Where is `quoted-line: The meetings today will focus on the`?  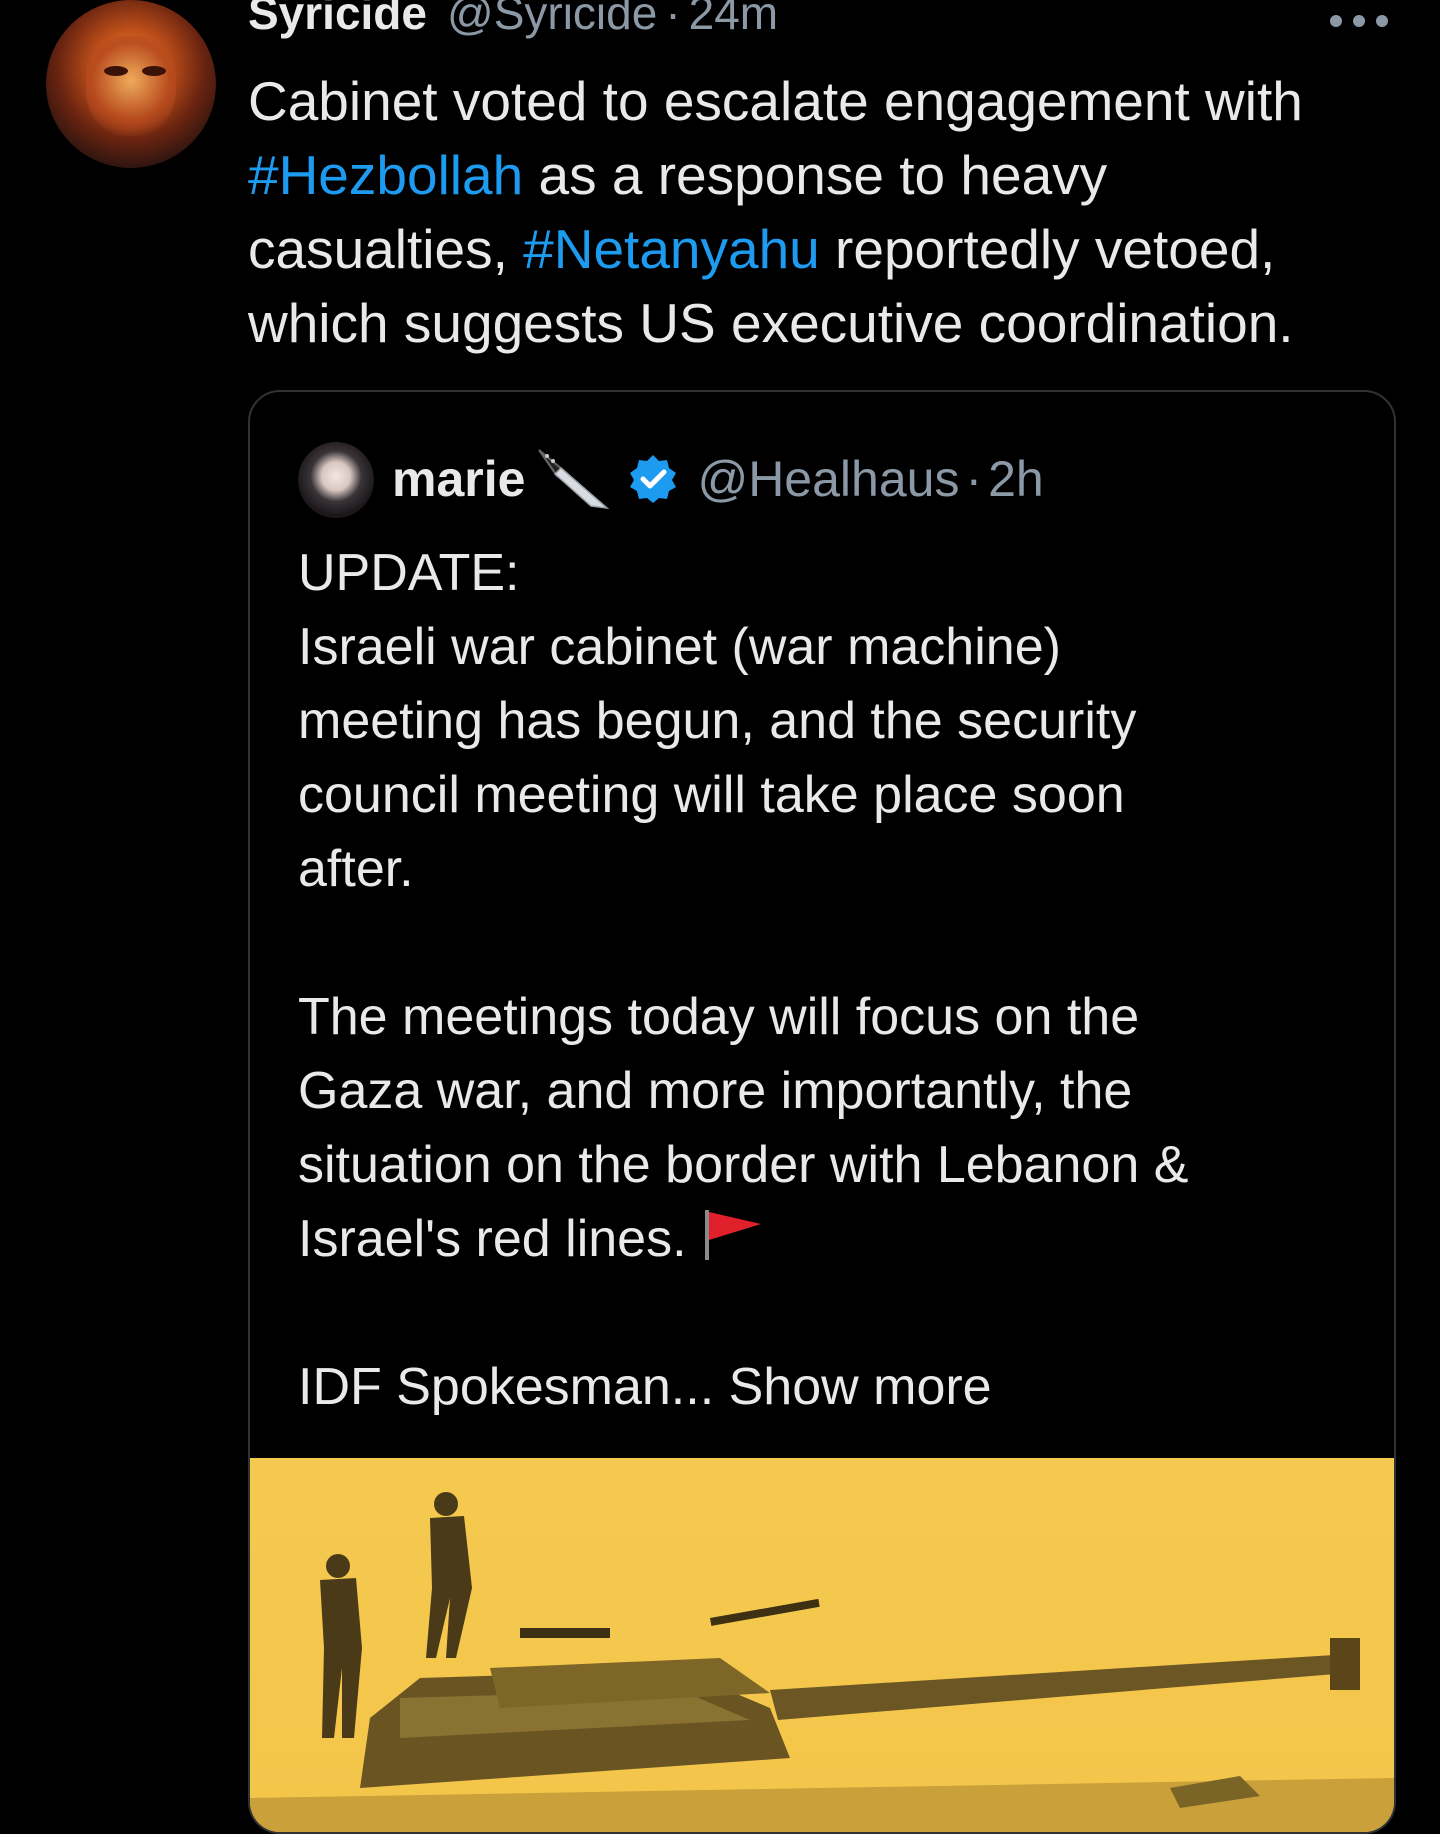
quoted-line: The meetings today will focus on the is located at coordinates (719, 1017).